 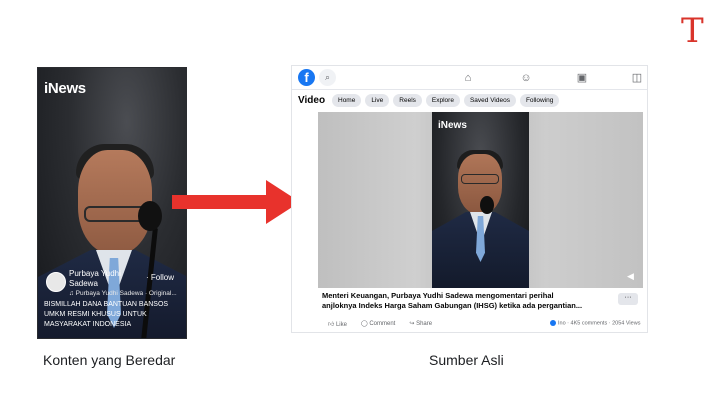 What do you see at coordinates (347, 100) in the screenshot?
I see `tab-home: Home` at bounding box center [347, 100].